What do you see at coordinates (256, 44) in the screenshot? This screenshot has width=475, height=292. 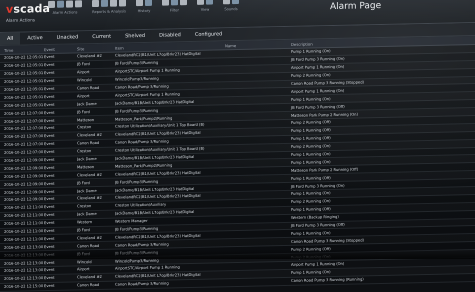 I see `column-header-name: Name` at bounding box center [256, 44].